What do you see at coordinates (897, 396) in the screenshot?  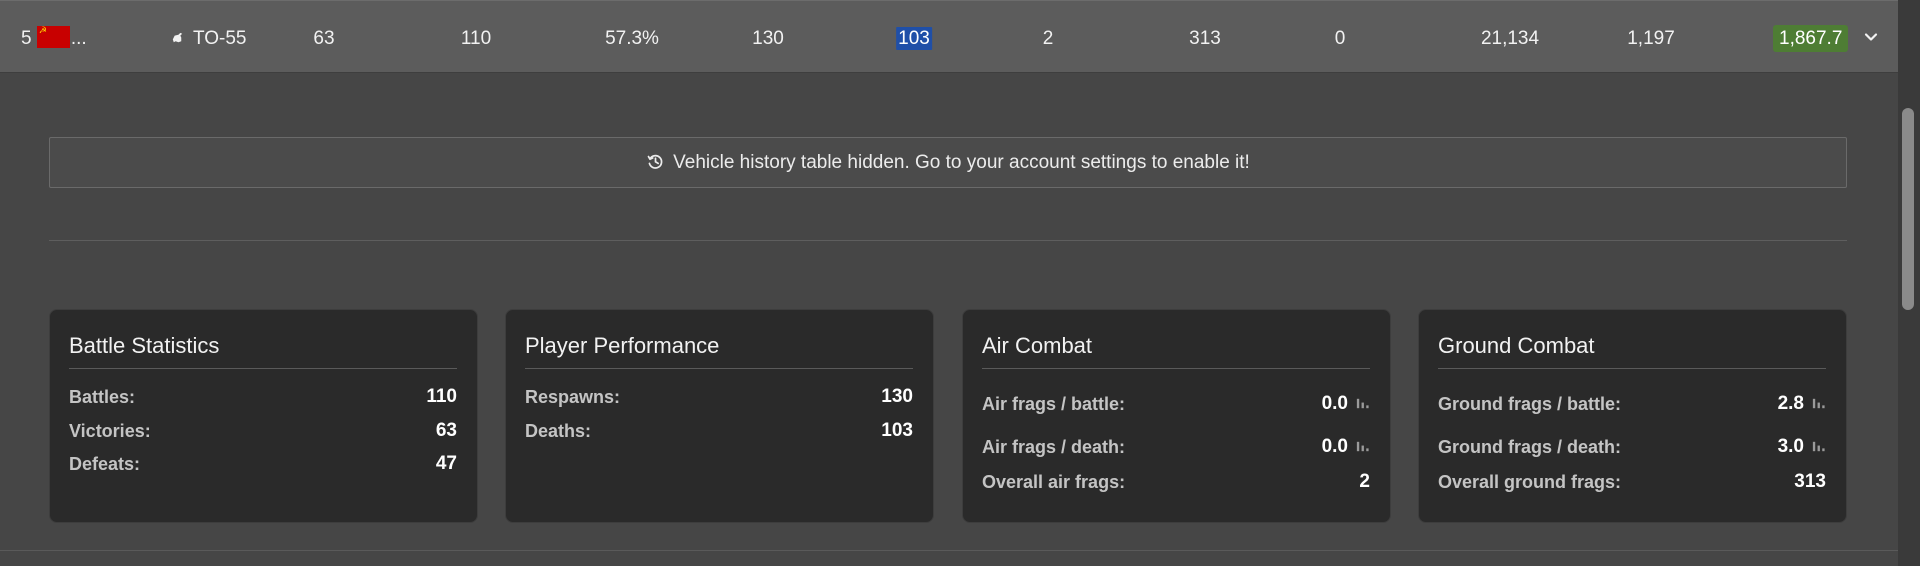 I see `stat-value: 130` at bounding box center [897, 396].